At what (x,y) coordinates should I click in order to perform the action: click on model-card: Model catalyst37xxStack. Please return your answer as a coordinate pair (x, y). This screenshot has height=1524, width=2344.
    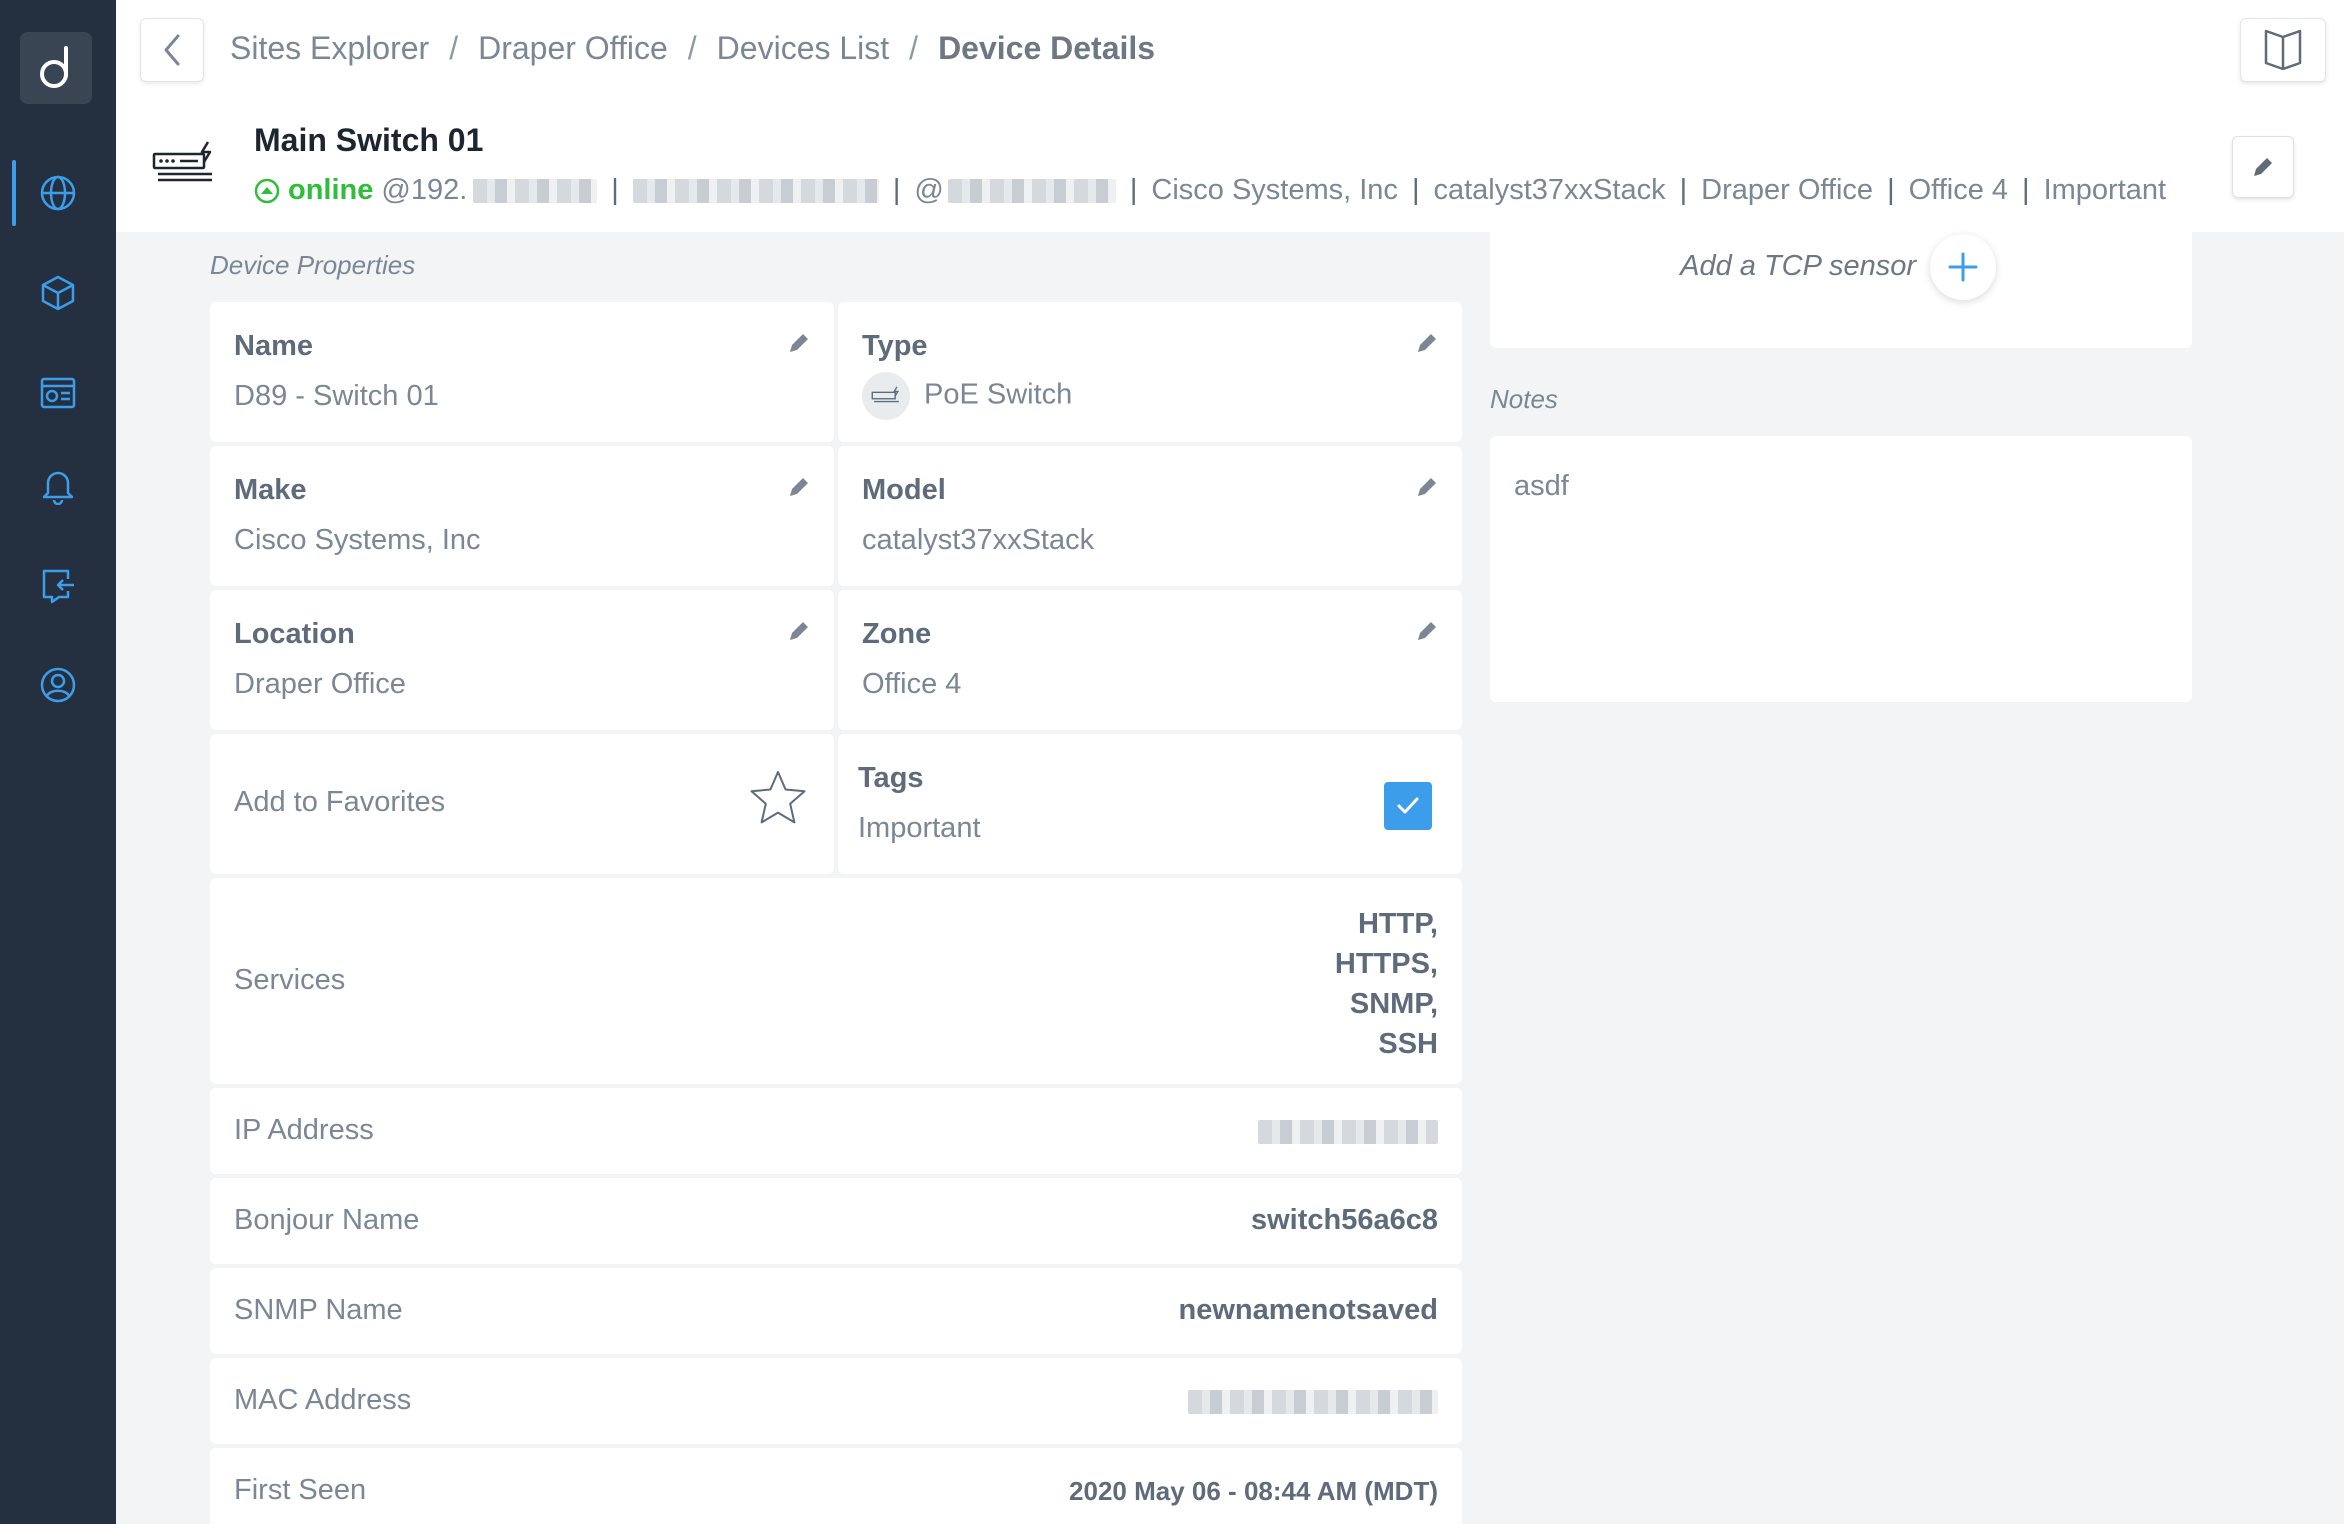
    Looking at the image, I should click on (1150, 516).